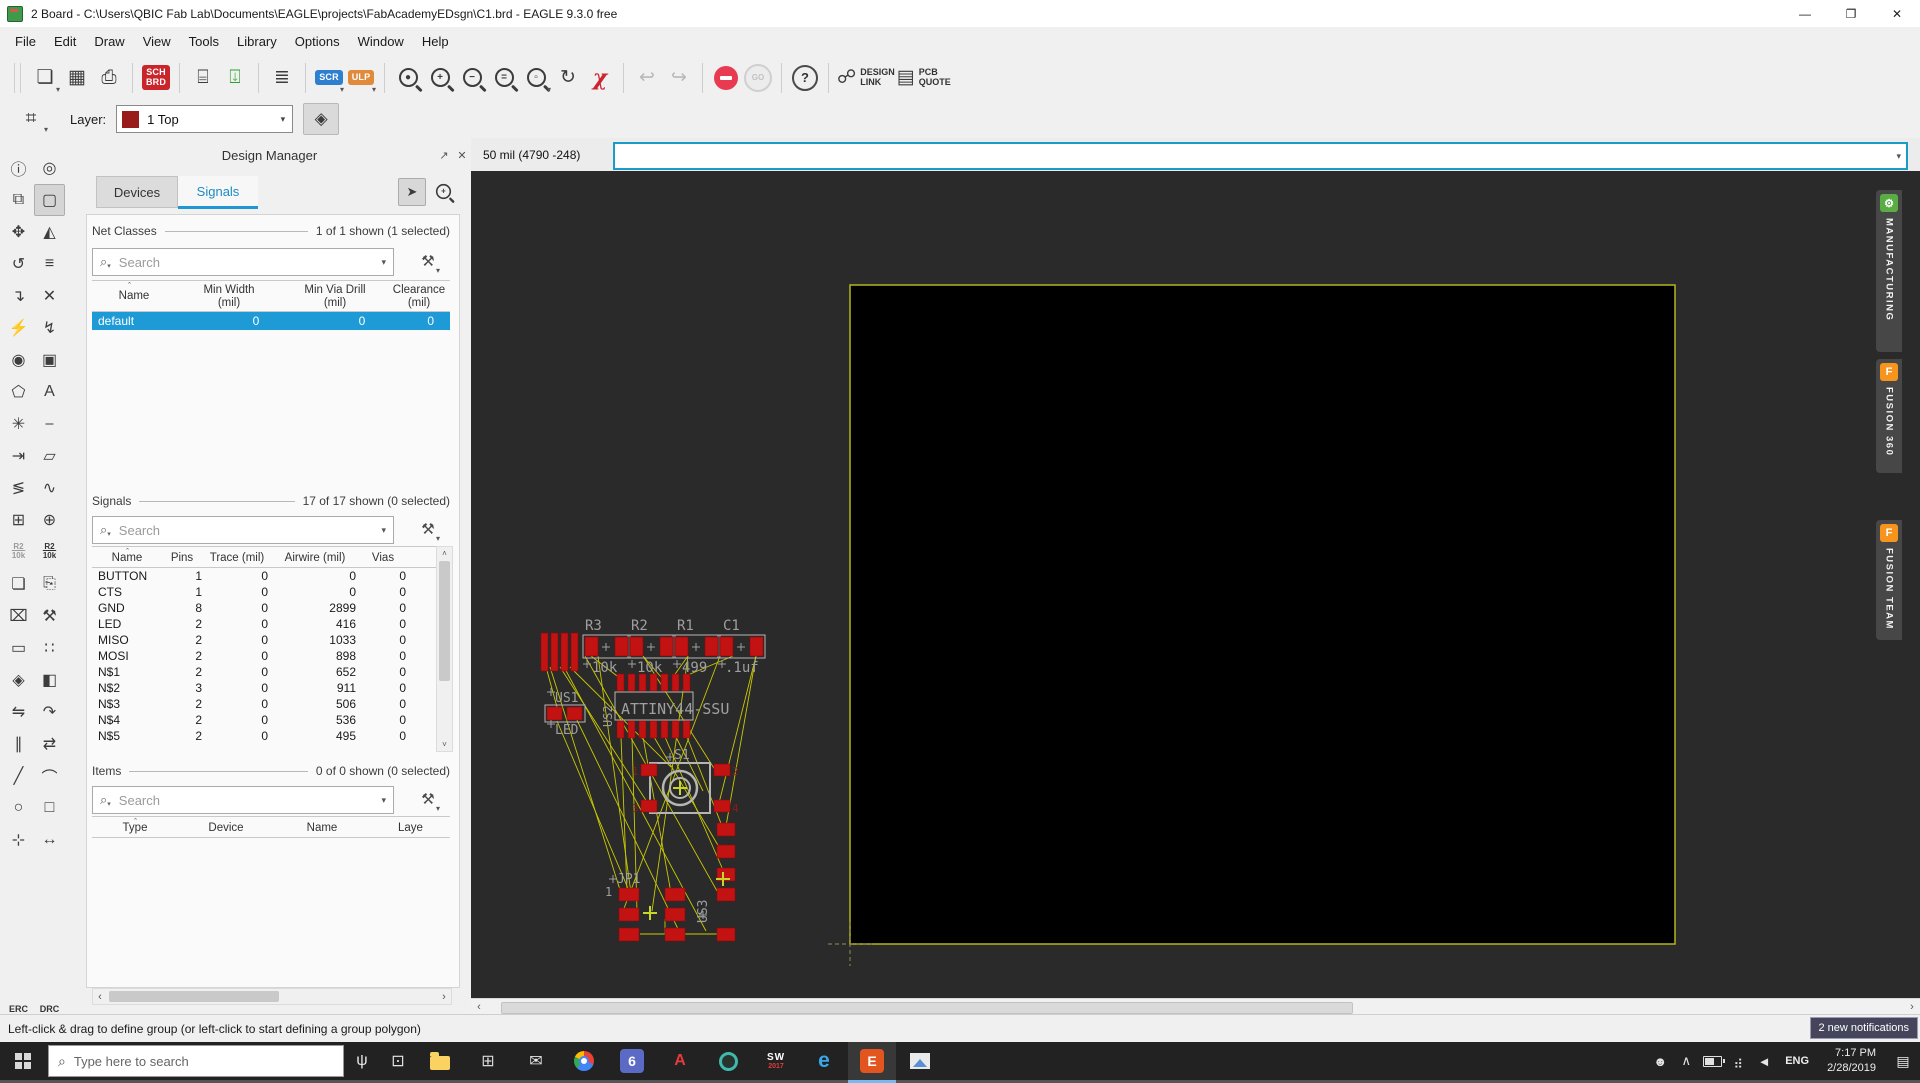  Describe the element at coordinates (18, 680) in the screenshot. I see `label-icon: ◈` at that location.